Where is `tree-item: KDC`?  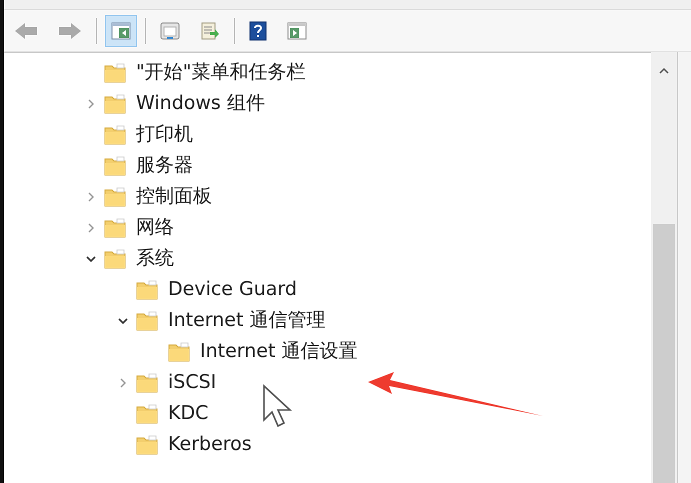
tree-item: KDC is located at coordinates (188, 413).